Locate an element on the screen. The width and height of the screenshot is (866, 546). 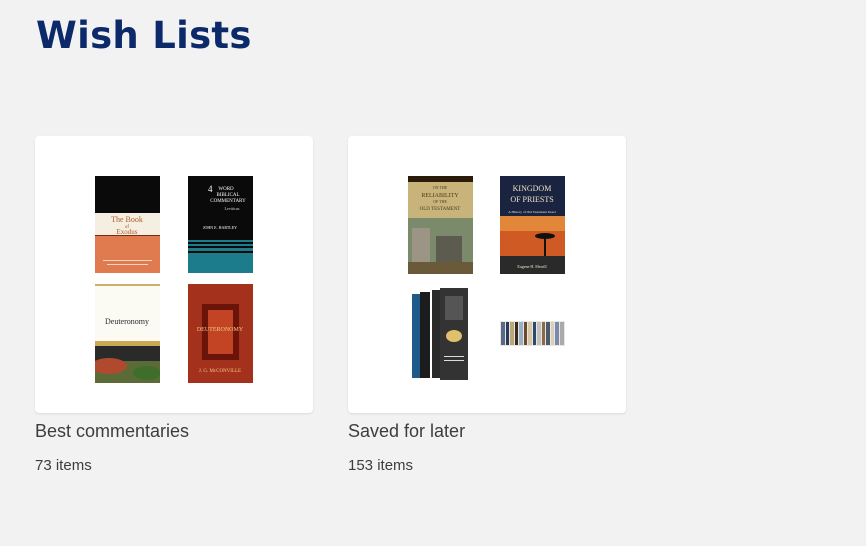
book-cover-reliability-ot: ON THE RELIABILITY OF THE OLD TESTAMENT is located at coordinates (440, 225).